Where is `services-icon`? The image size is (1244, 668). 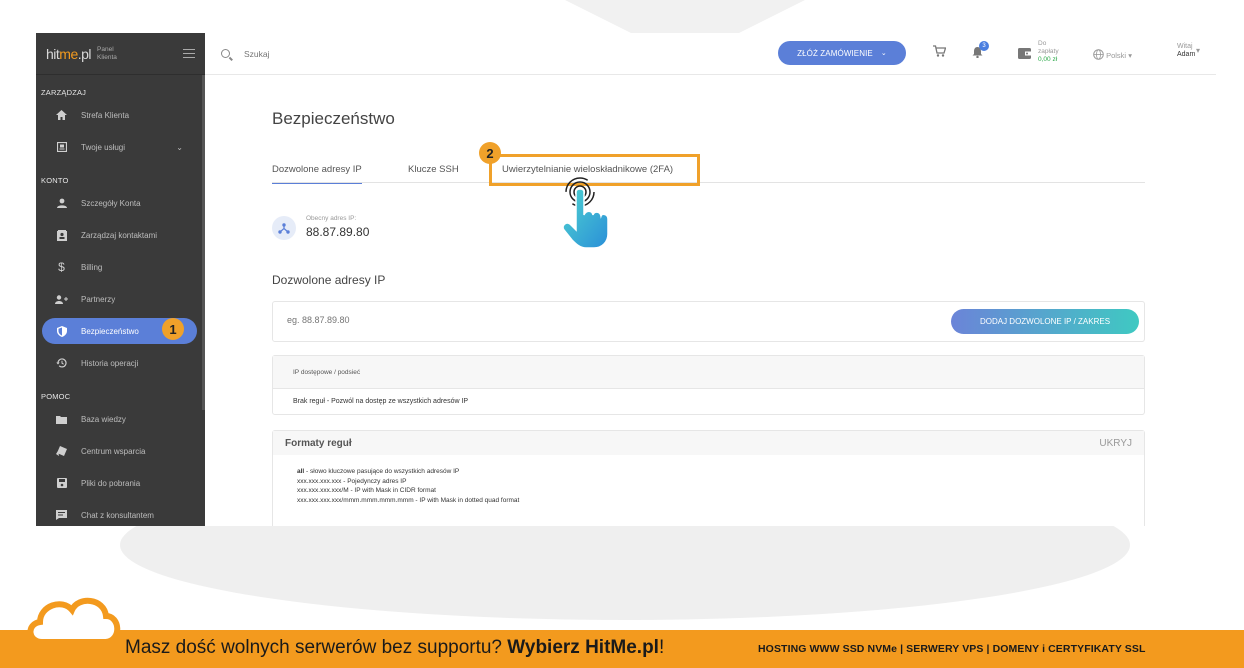
services-icon is located at coordinates (61, 147).